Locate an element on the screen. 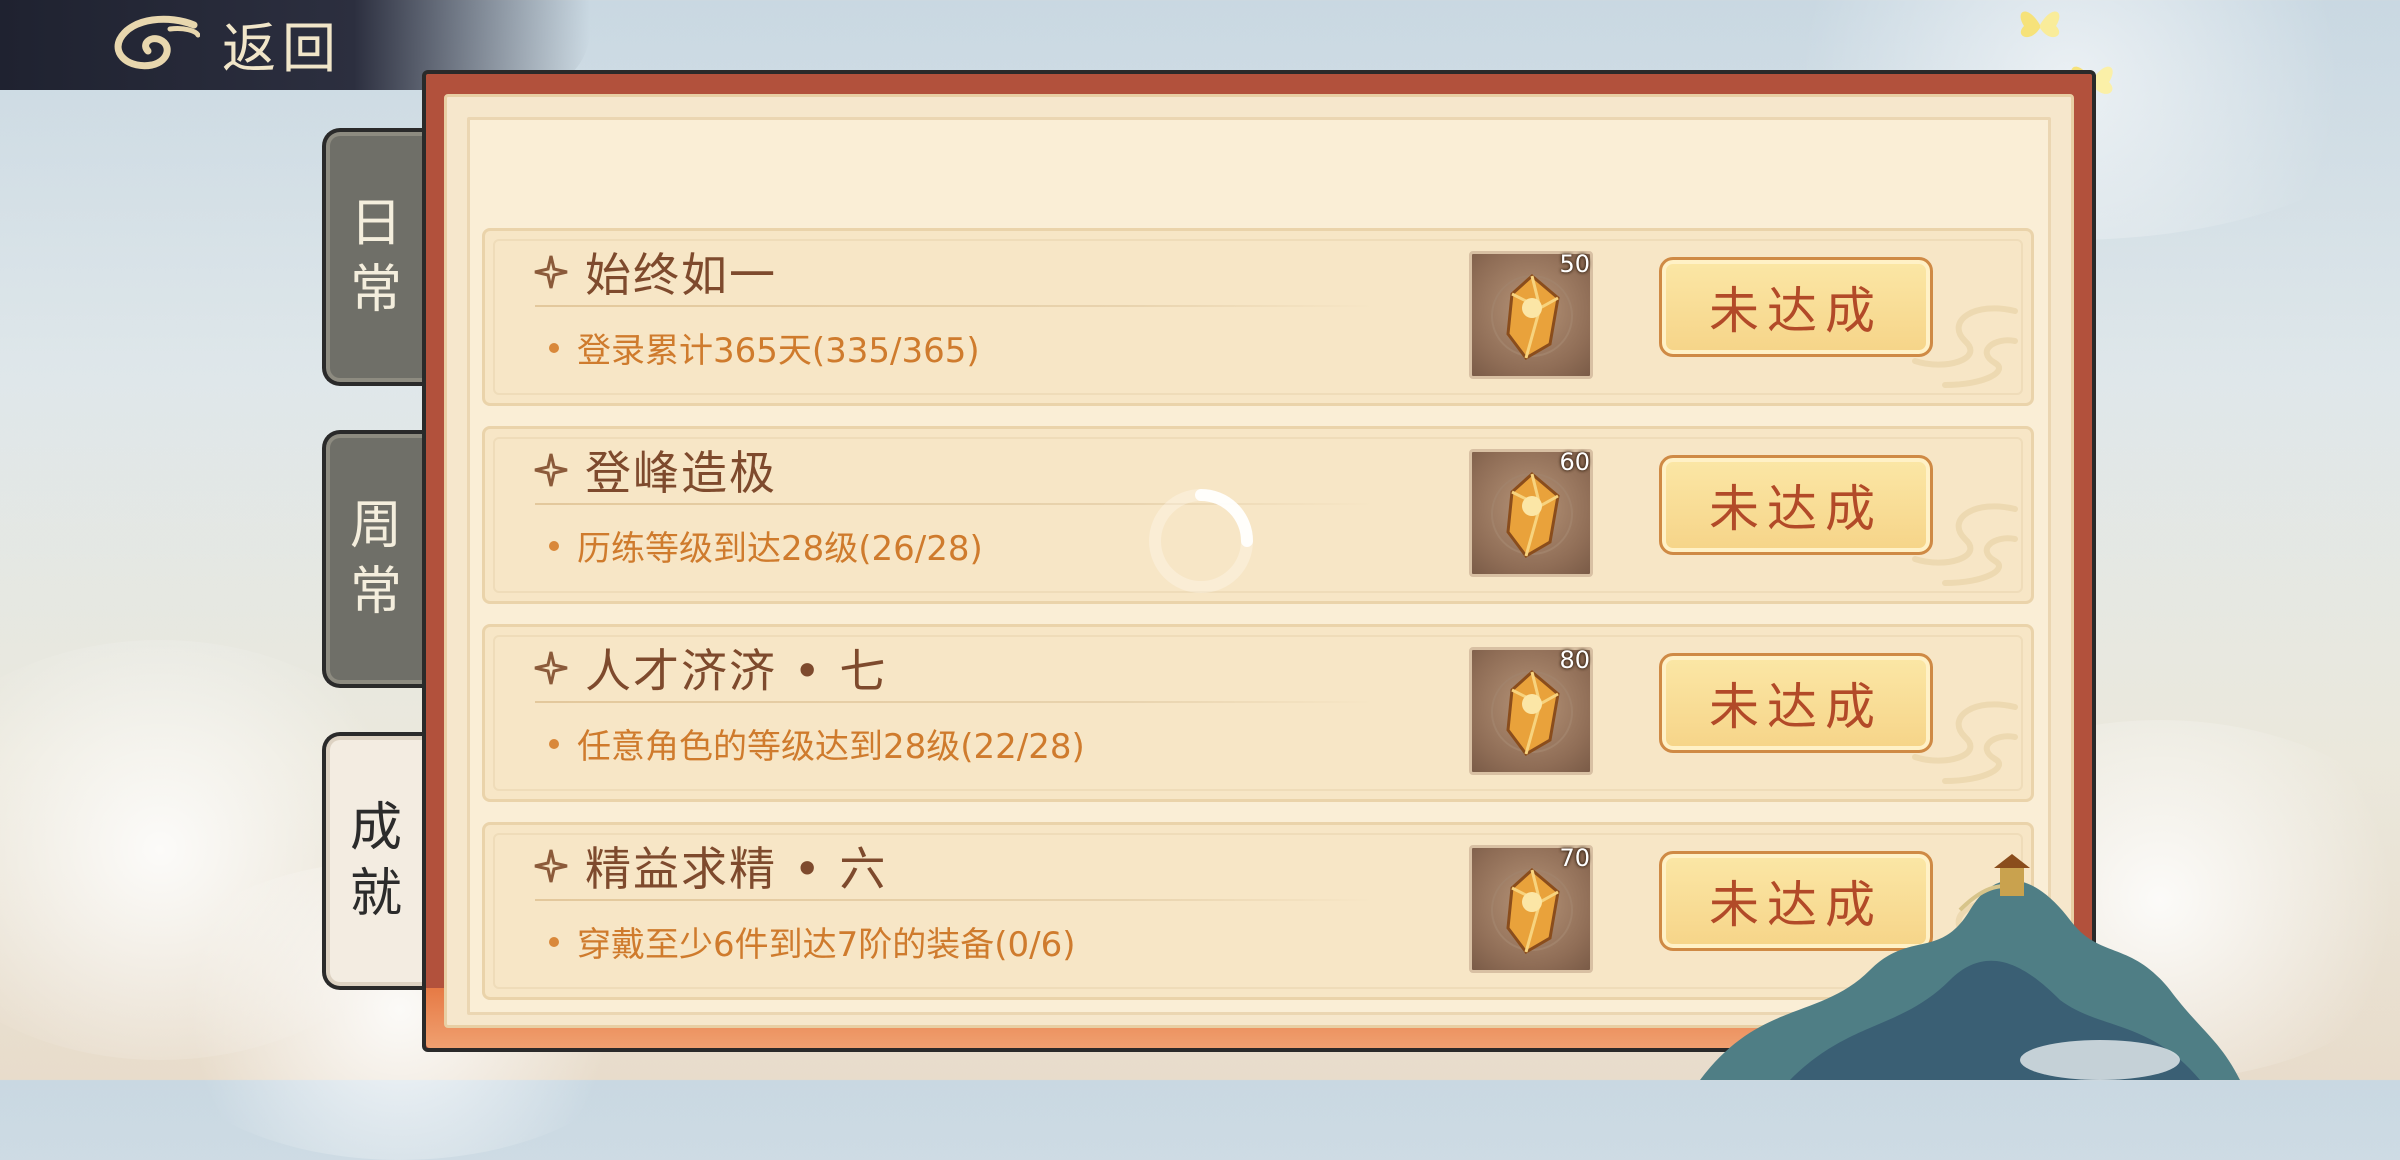 Image resolution: width=2400 pixels, height=1160 pixels. reward-item: 80 is located at coordinates (1531, 710).